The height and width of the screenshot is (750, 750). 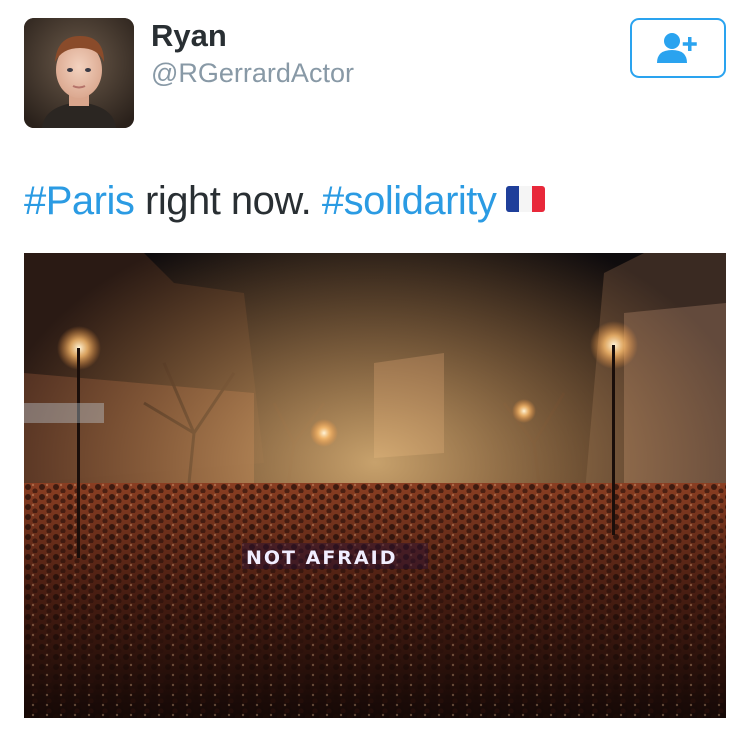 I want to click on tweet-text: #Paris right now. #solidarity, so click(x=285, y=201).